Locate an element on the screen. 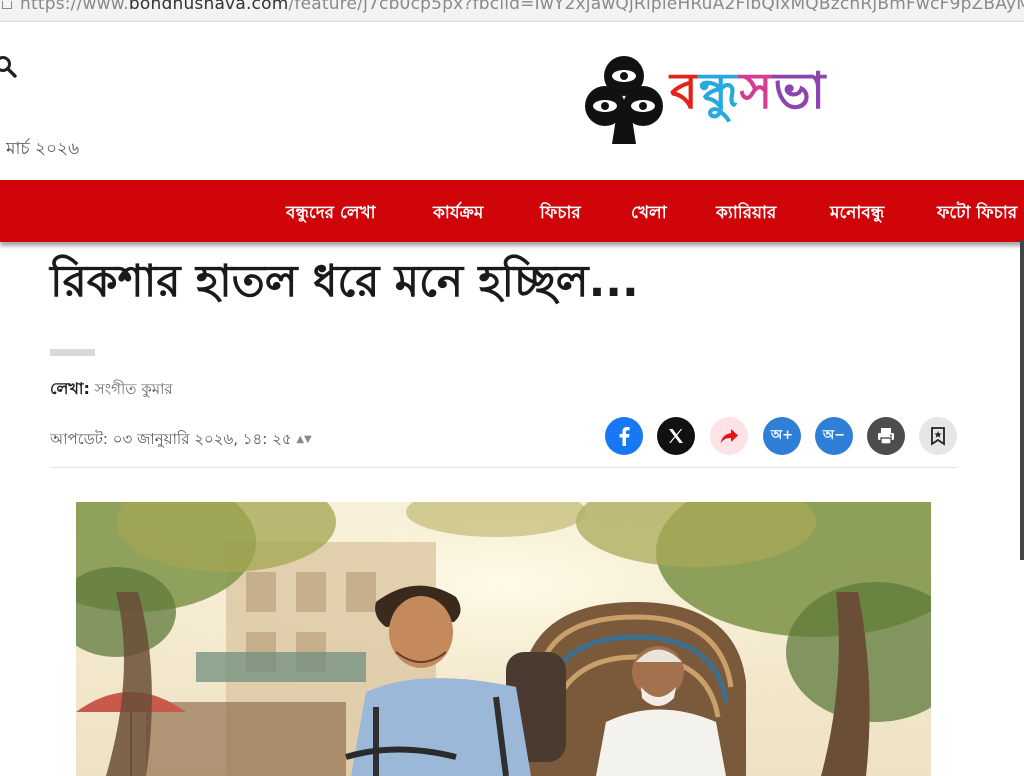  logo-wordmark: বন্ধুসভা is located at coordinates (748, 95).